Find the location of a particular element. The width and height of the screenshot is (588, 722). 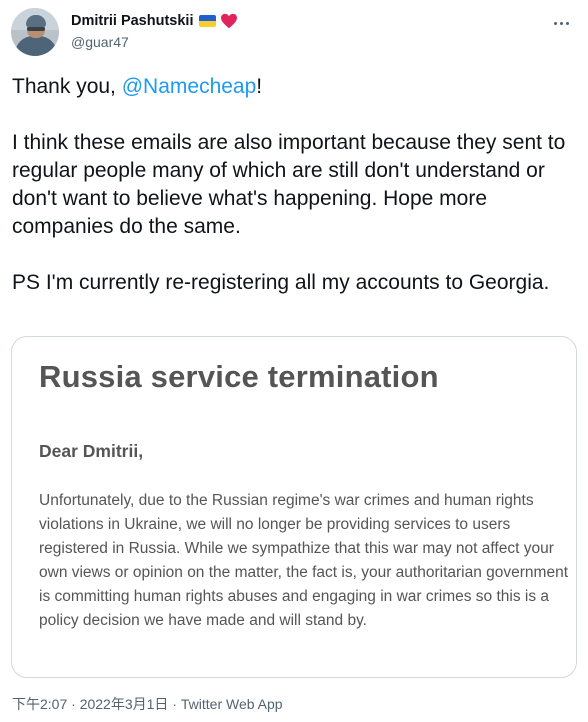

tweet-date: 2022年3月1日 is located at coordinates (124, 704).